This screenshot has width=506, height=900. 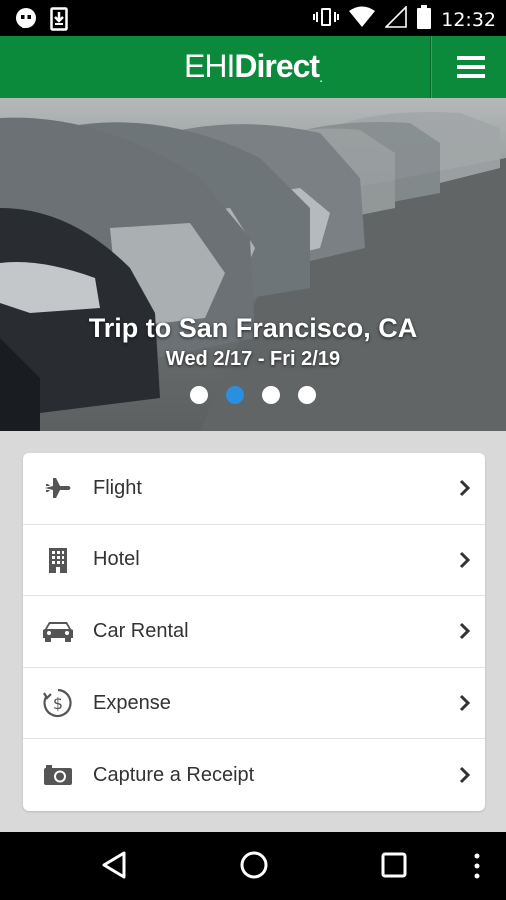 I want to click on hangouts-icon, so click(x=26, y=21).